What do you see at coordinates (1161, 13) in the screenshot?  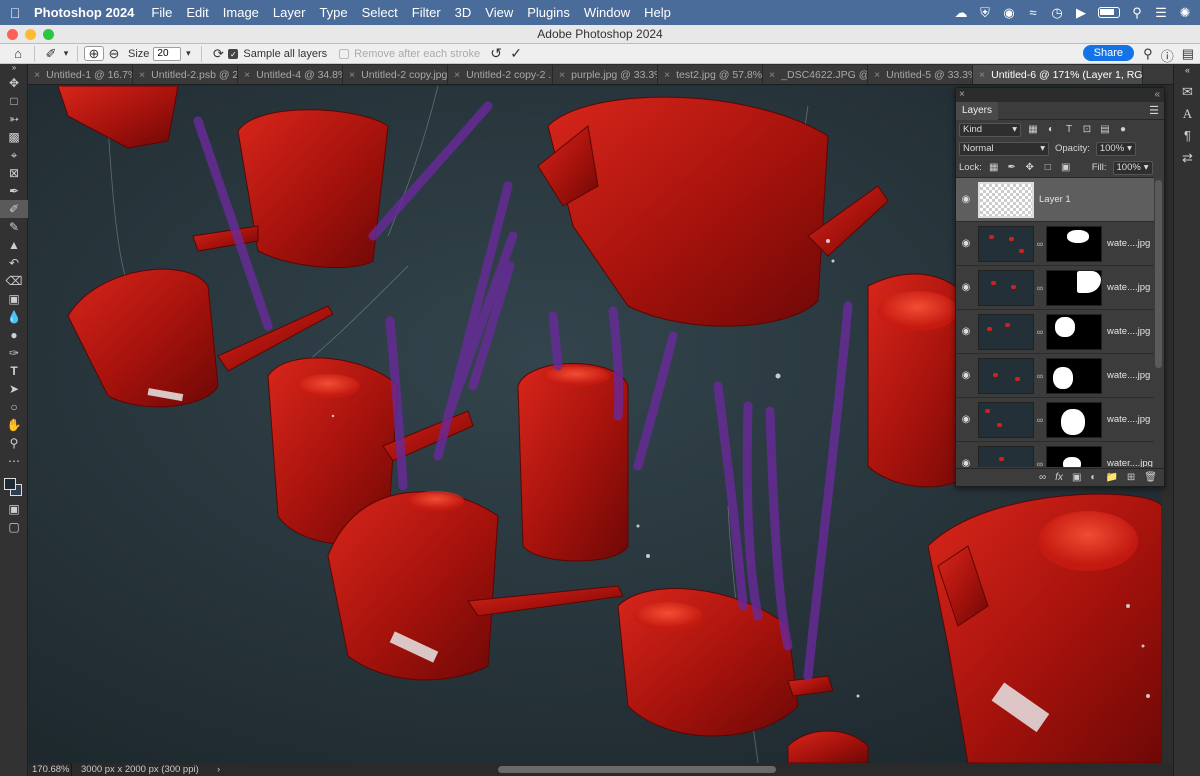 I see `control-center-icon: ☰` at bounding box center [1161, 13].